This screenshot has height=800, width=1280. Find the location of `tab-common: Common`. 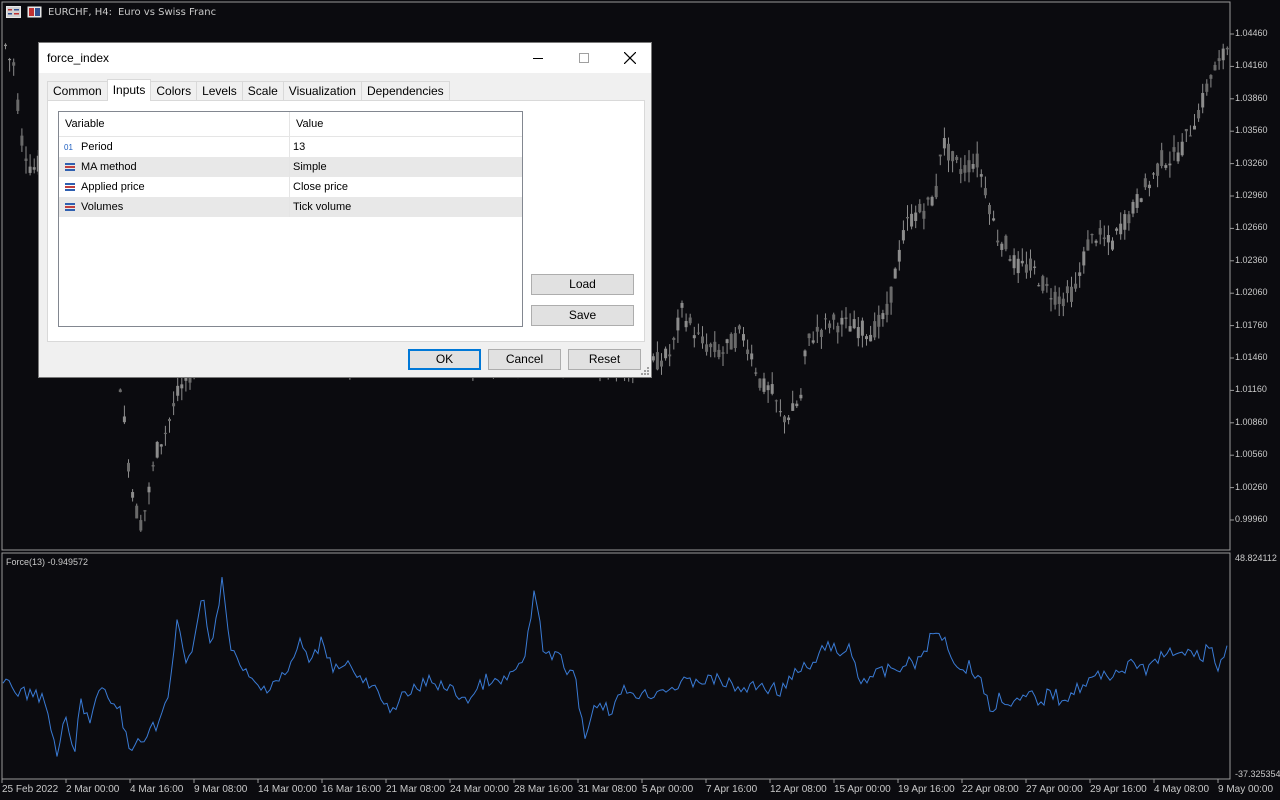

tab-common: Common is located at coordinates (77, 91).